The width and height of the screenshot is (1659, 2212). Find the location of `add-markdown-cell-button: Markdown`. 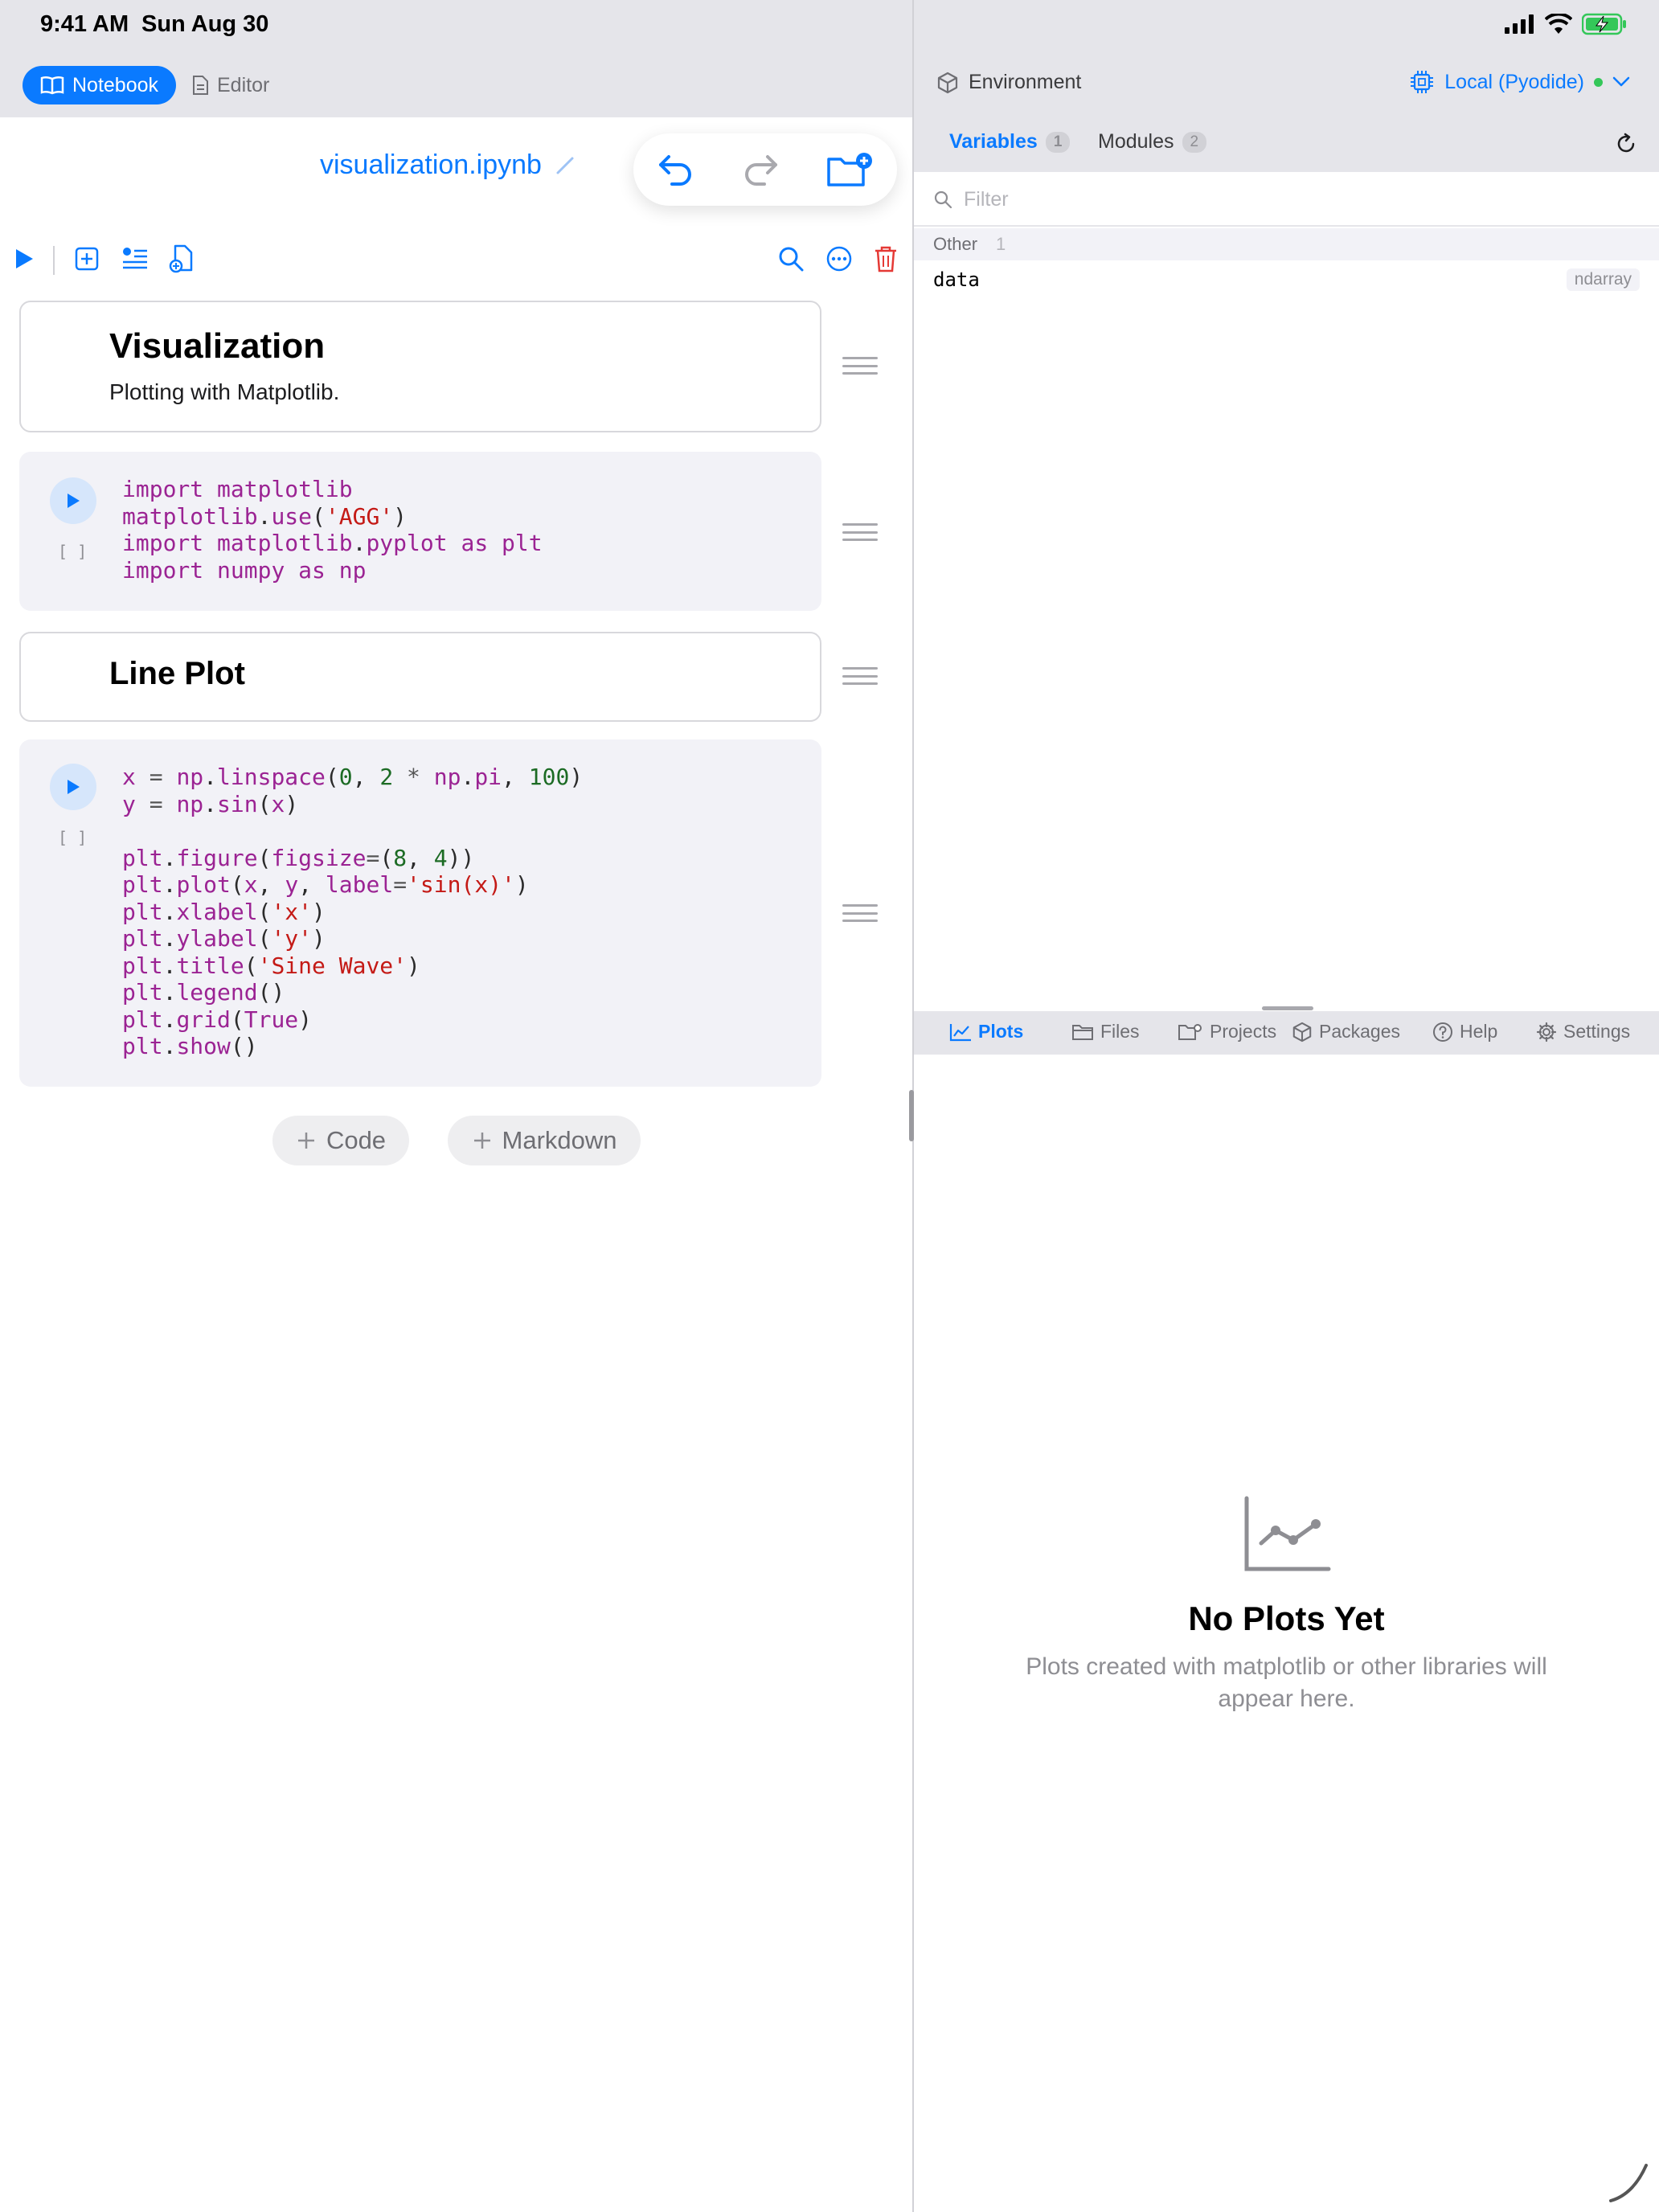

add-markdown-cell-button: Markdown is located at coordinates (544, 1140).